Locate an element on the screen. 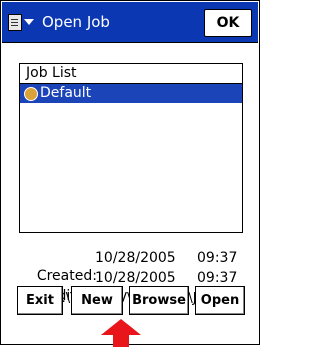 Image resolution: width=320 pixels, height=347 pixels. document-icon is located at coordinates (15, 22).